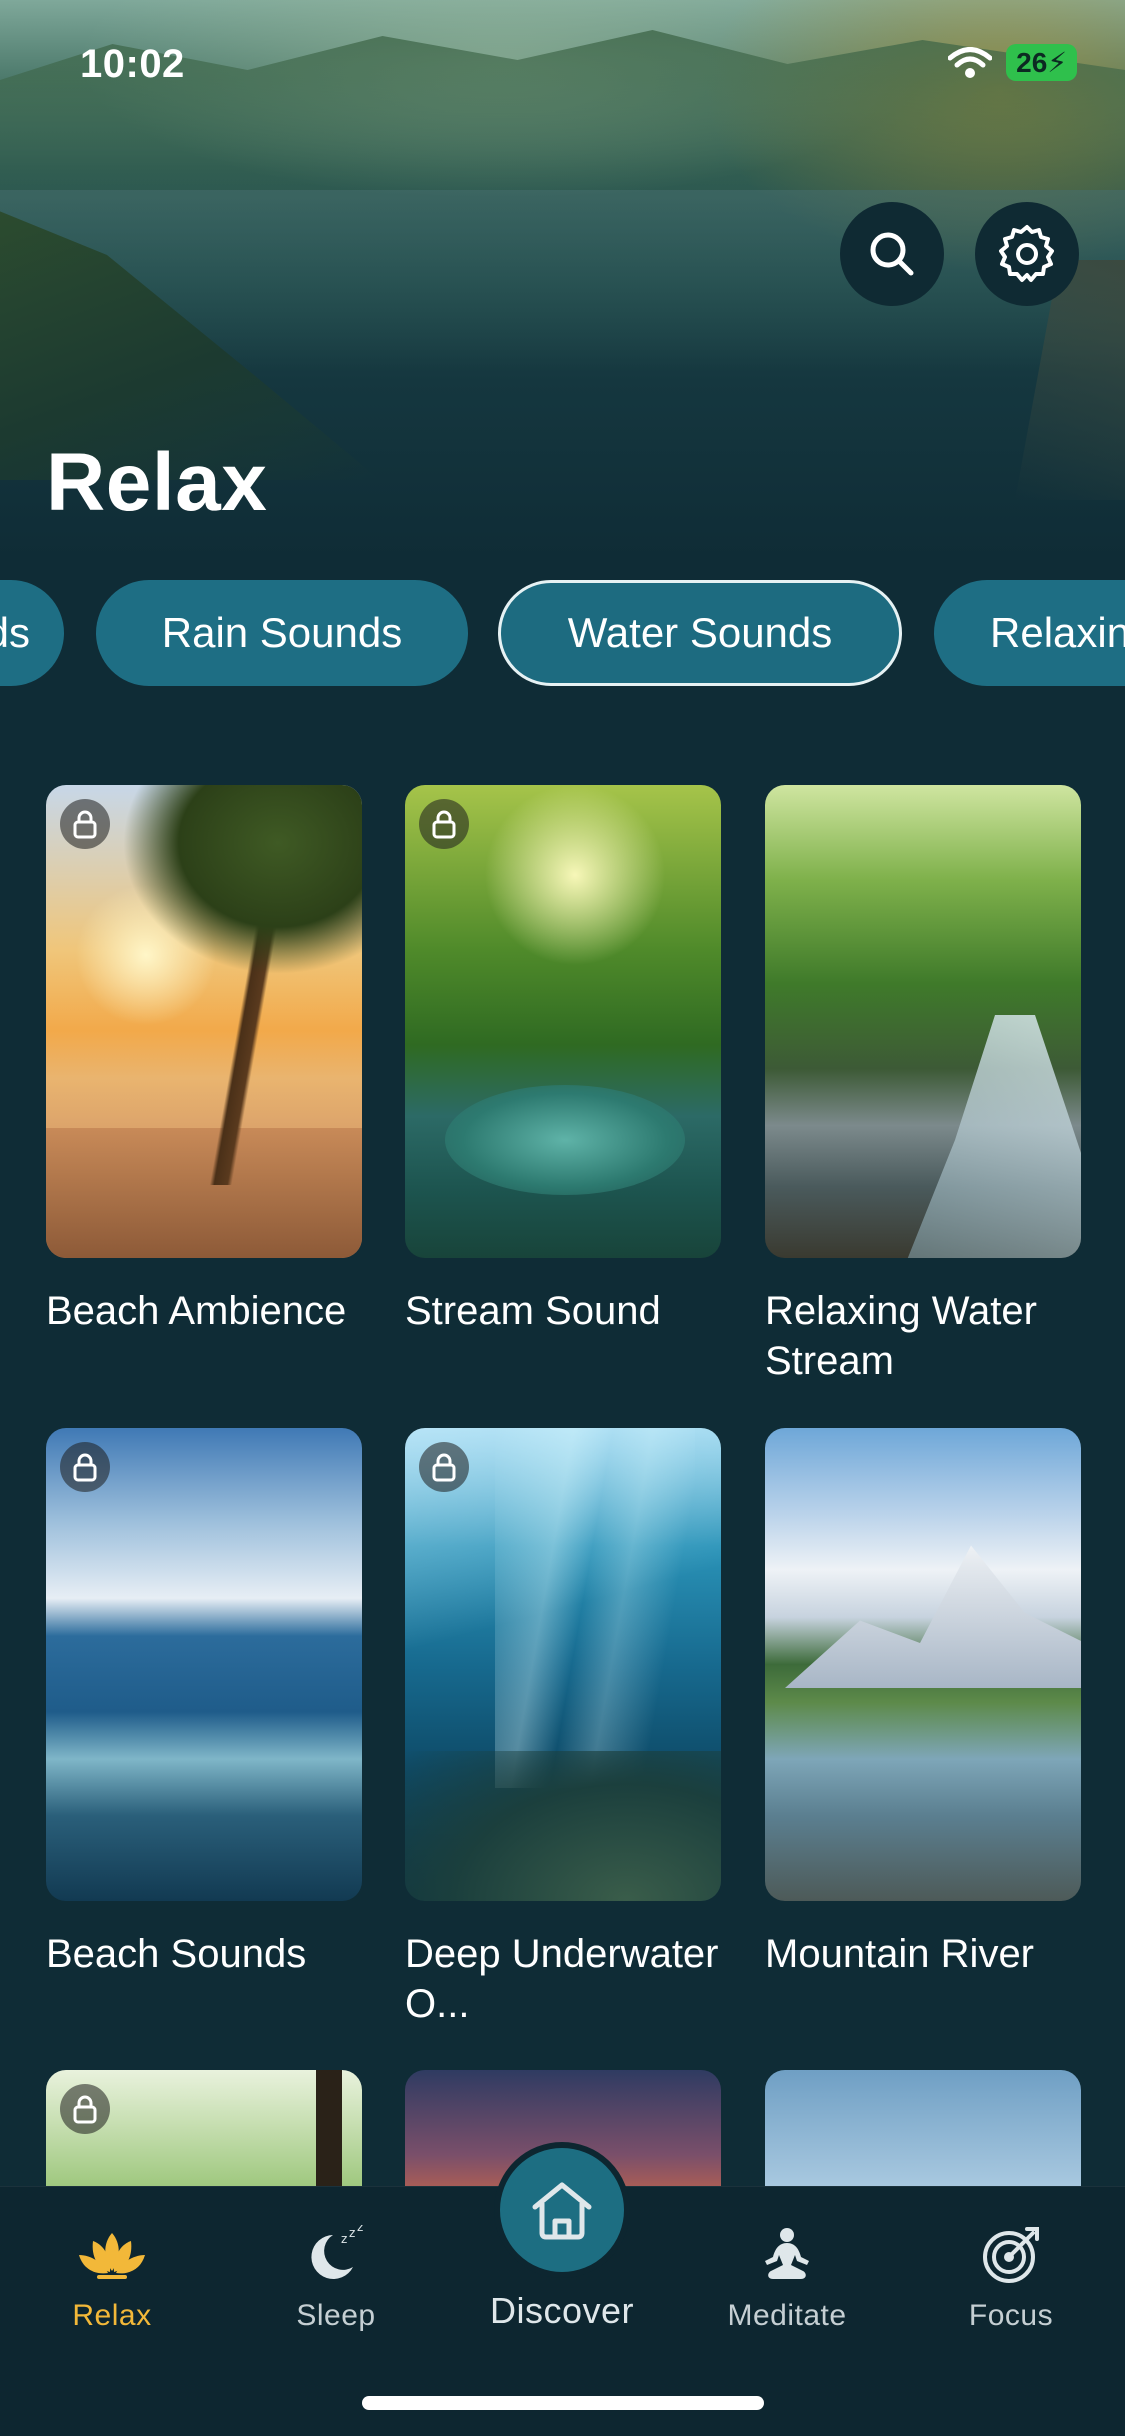  I want to click on tab-meditate: Meditate, so click(787, 2275).